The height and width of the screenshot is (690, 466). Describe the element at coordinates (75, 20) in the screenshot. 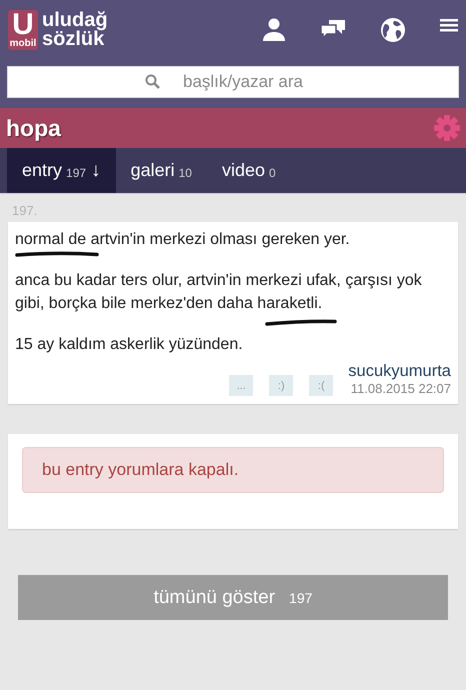

I see `brand-name: uludağ` at that location.